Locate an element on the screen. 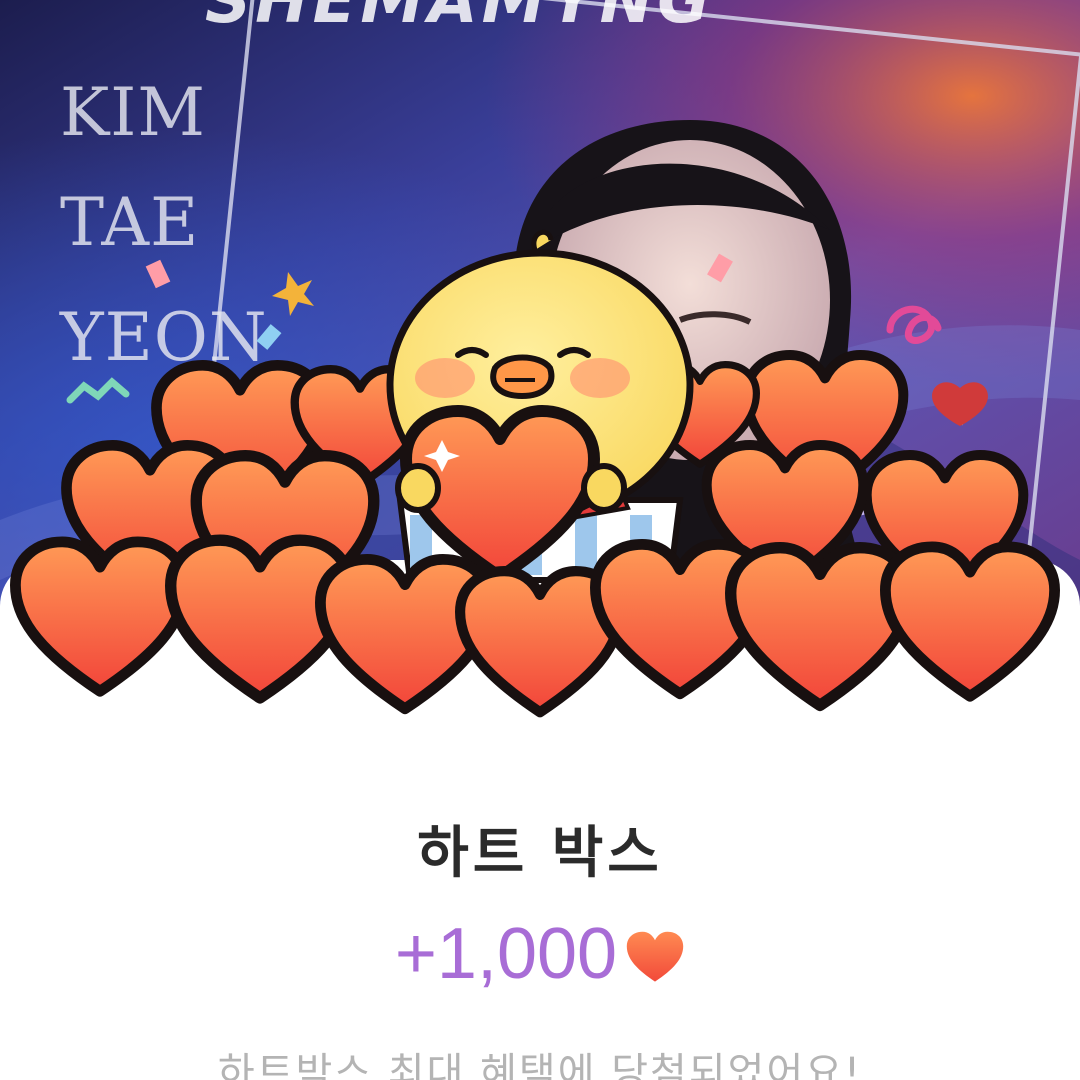  reward-amount-row: +1,000 is located at coordinates (540, 954).